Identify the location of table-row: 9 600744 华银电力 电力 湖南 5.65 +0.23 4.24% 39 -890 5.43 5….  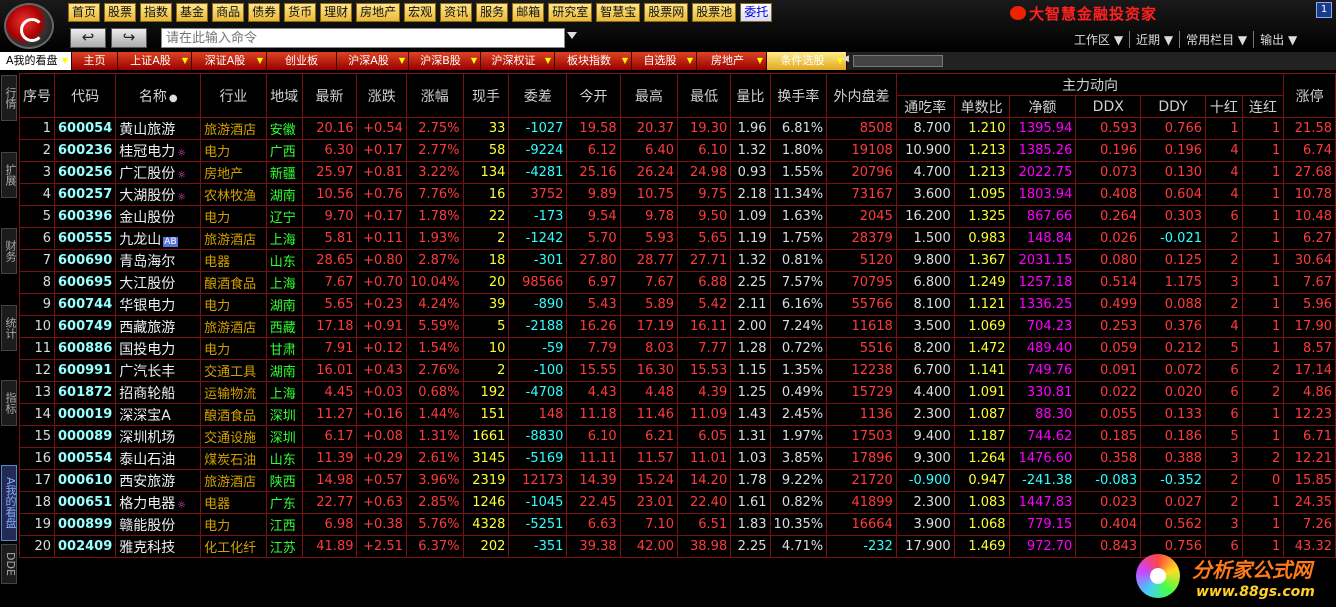
(677, 304).